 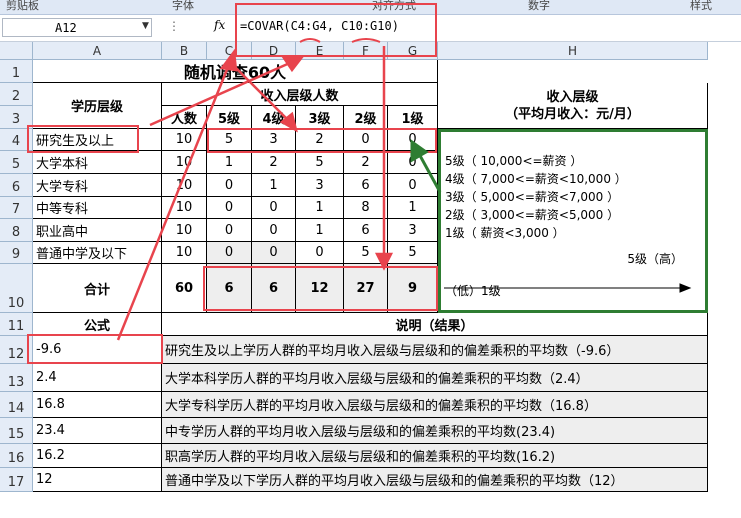 What do you see at coordinates (16, 94) in the screenshot?
I see `row-header-2: 2` at bounding box center [16, 94].